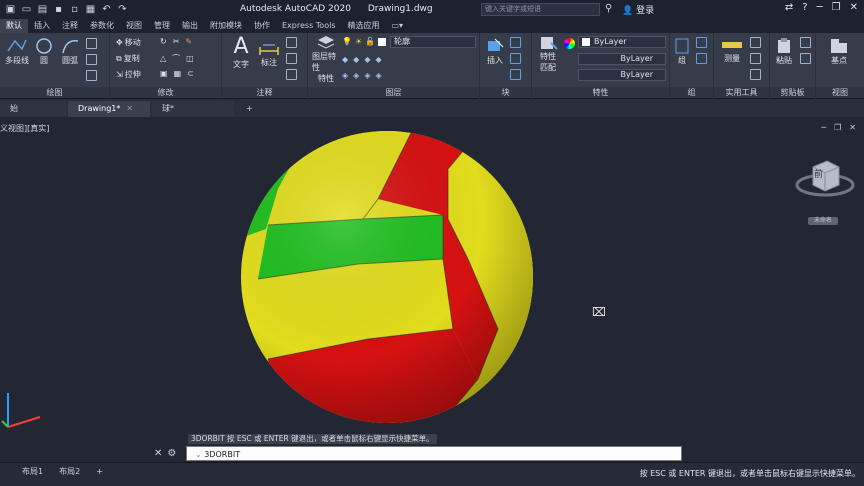 The image size is (864, 486). Describe the element at coordinates (58, 9) in the screenshot. I see `save-icon: ▪` at that location.